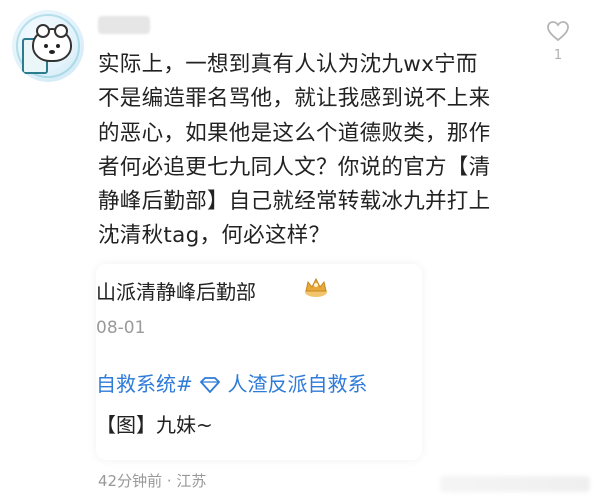 This screenshot has width=600, height=501. Describe the element at coordinates (316, 287) in the screenshot. I see `crown-icon` at that location.